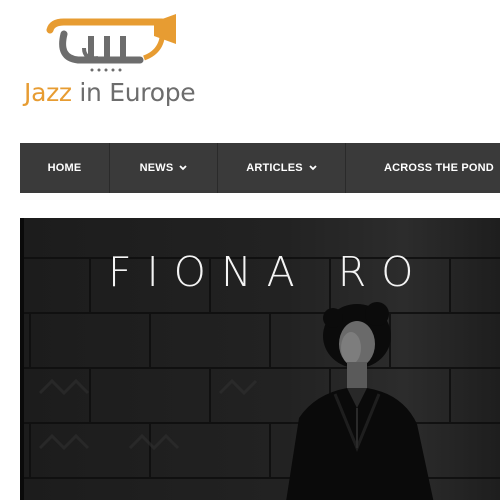 This screenshot has width=500, height=500. I want to click on logo-word-jazz: Jazz, so click(48, 92).